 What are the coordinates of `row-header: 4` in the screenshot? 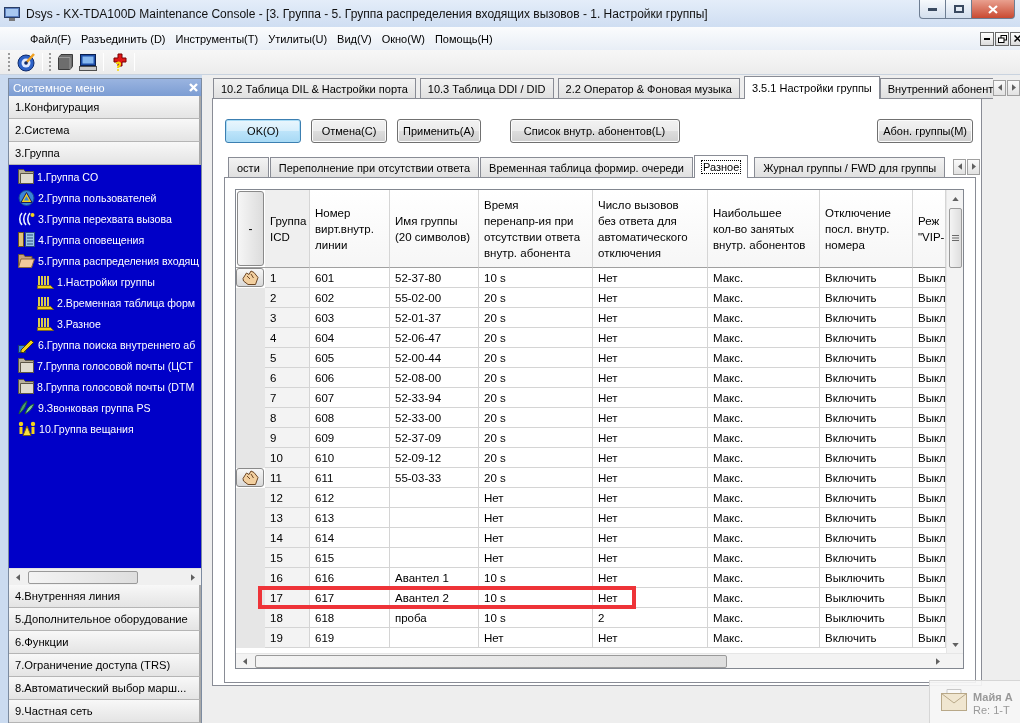 It's located at (287, 338).